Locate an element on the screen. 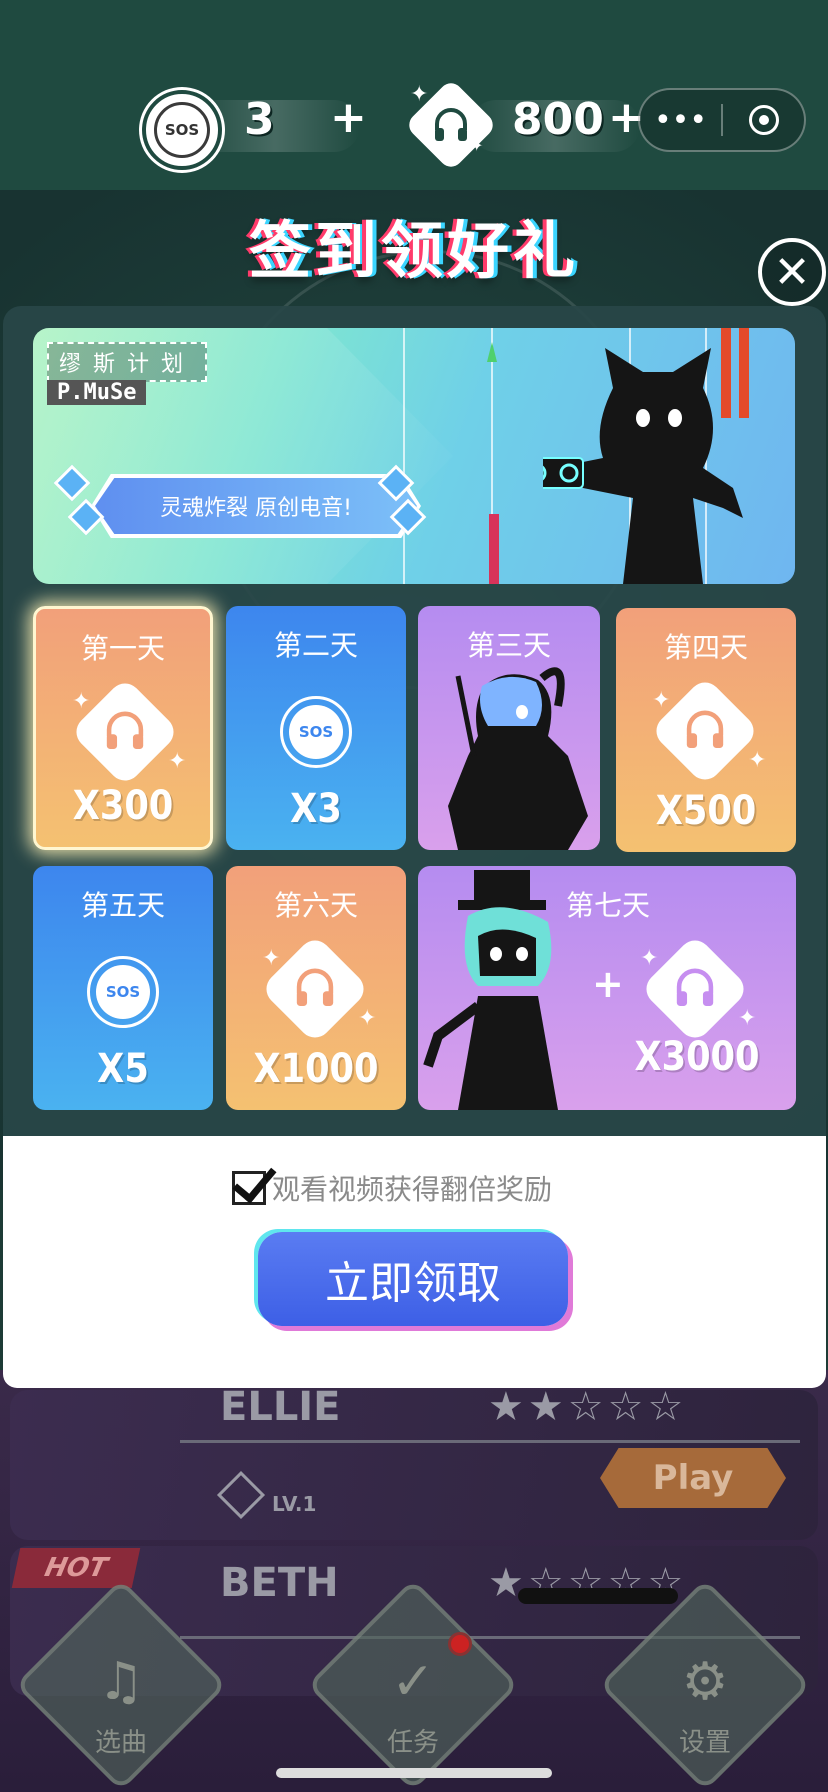 The height and width of the screenshot is (1792, 828). day-card-4: 第四天 ✦ ✦ X500 is located at coordinates (706, 730).